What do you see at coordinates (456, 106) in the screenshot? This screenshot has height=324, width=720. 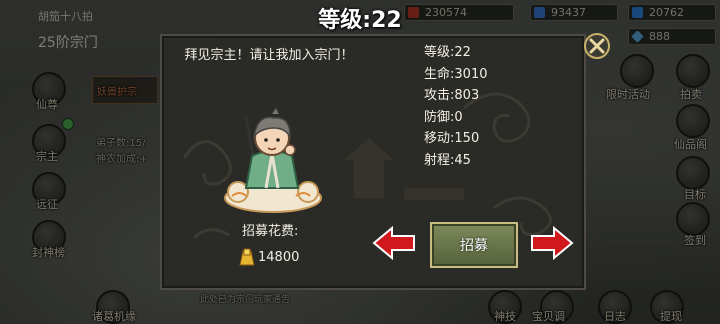 I see `stats-list: 等级:22 生命:3010 攻击:803 防御:0 移动:150 射程:45` at bounding box center [456, 106].